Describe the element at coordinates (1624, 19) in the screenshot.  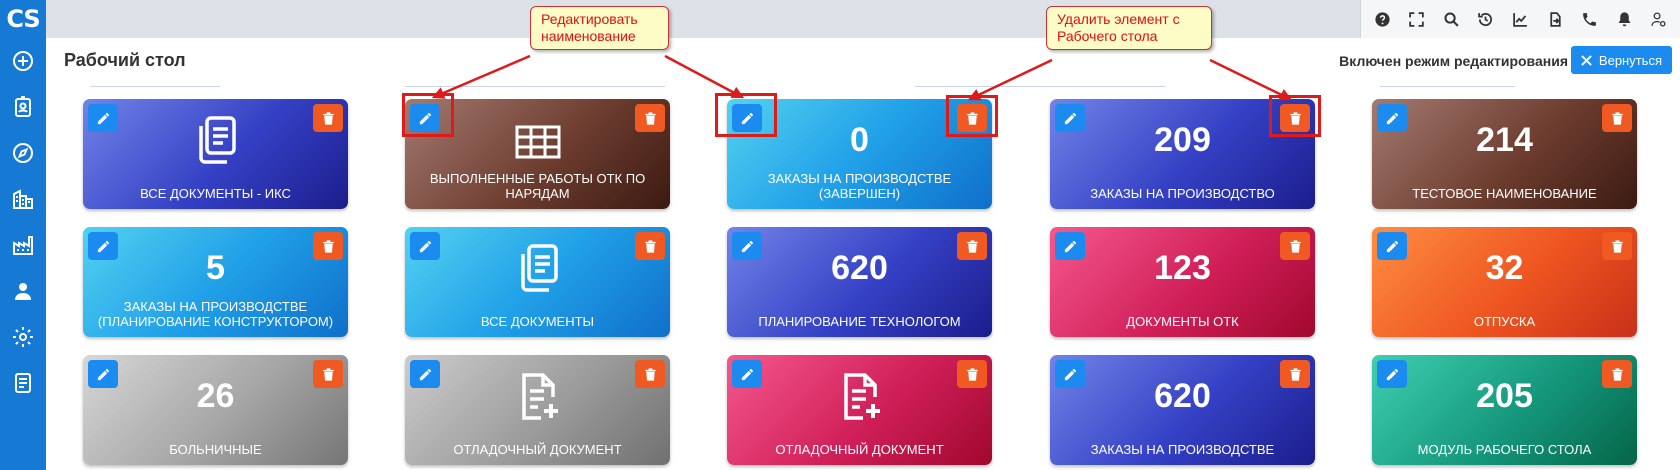
I see `toolbar-notifications` at that location.